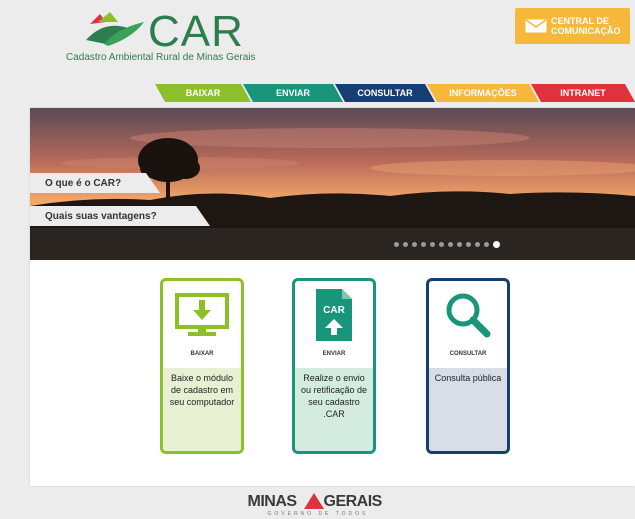 This screenshot has width=635, height=519. I want to click on footer-subtitle: GOVERNO DE TODOS, so click(318, 514).